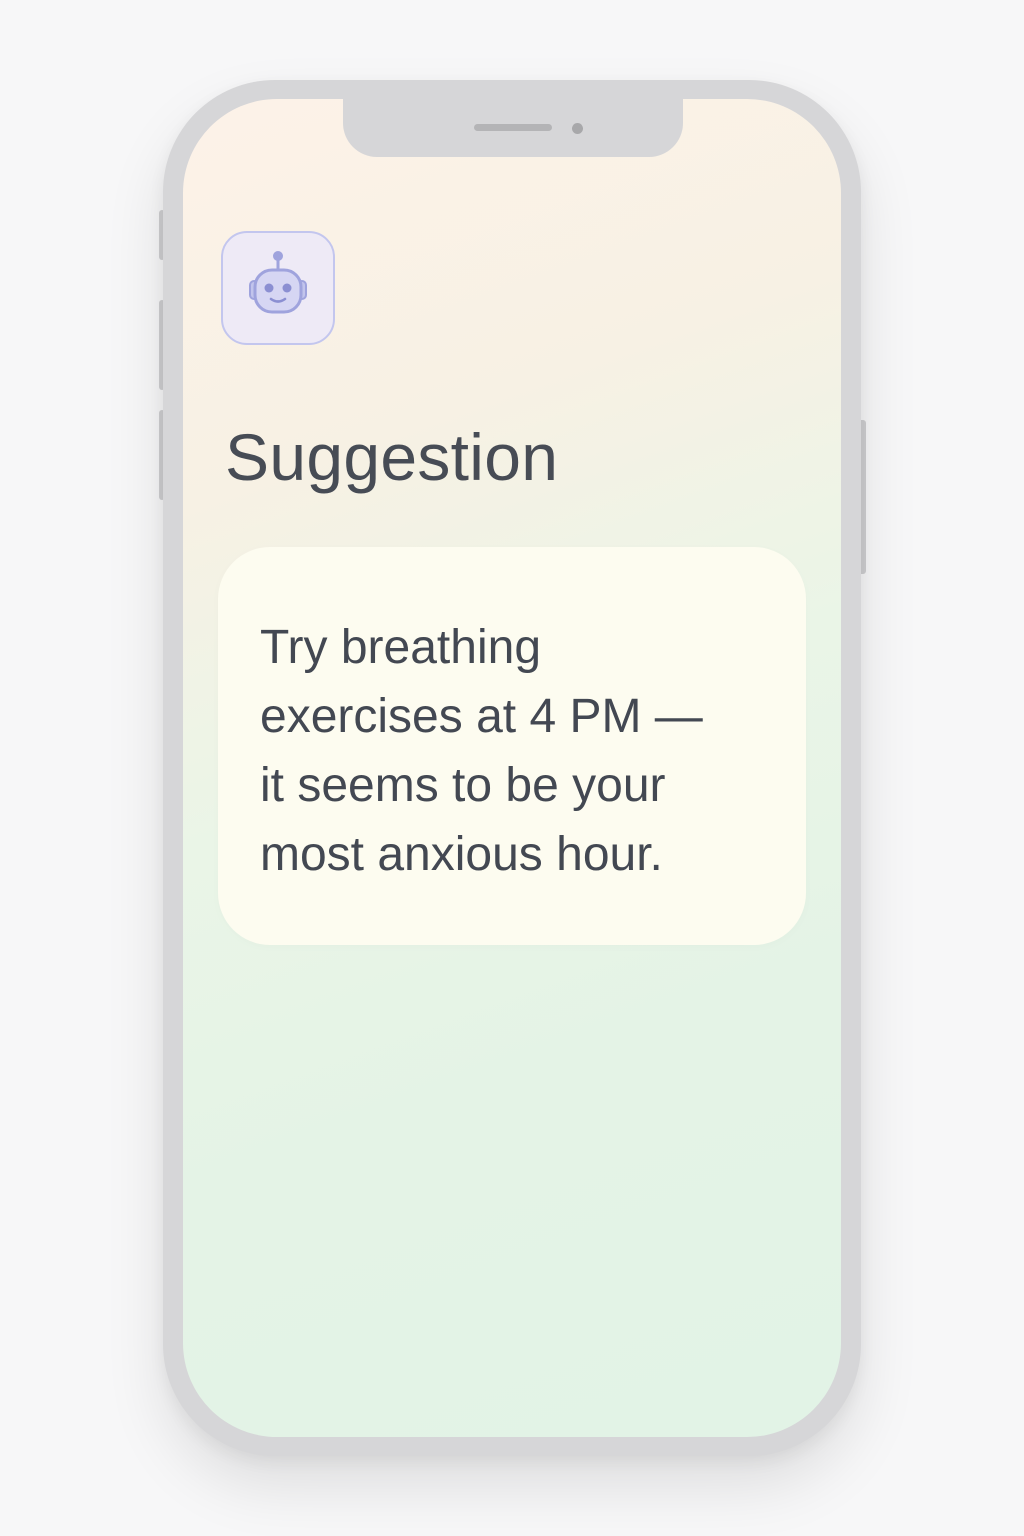 This screenshot has height=1536, width=1024. Describe the element at coordinates (278, 282) in the screenshot. I see `robot-glyph` at that location.